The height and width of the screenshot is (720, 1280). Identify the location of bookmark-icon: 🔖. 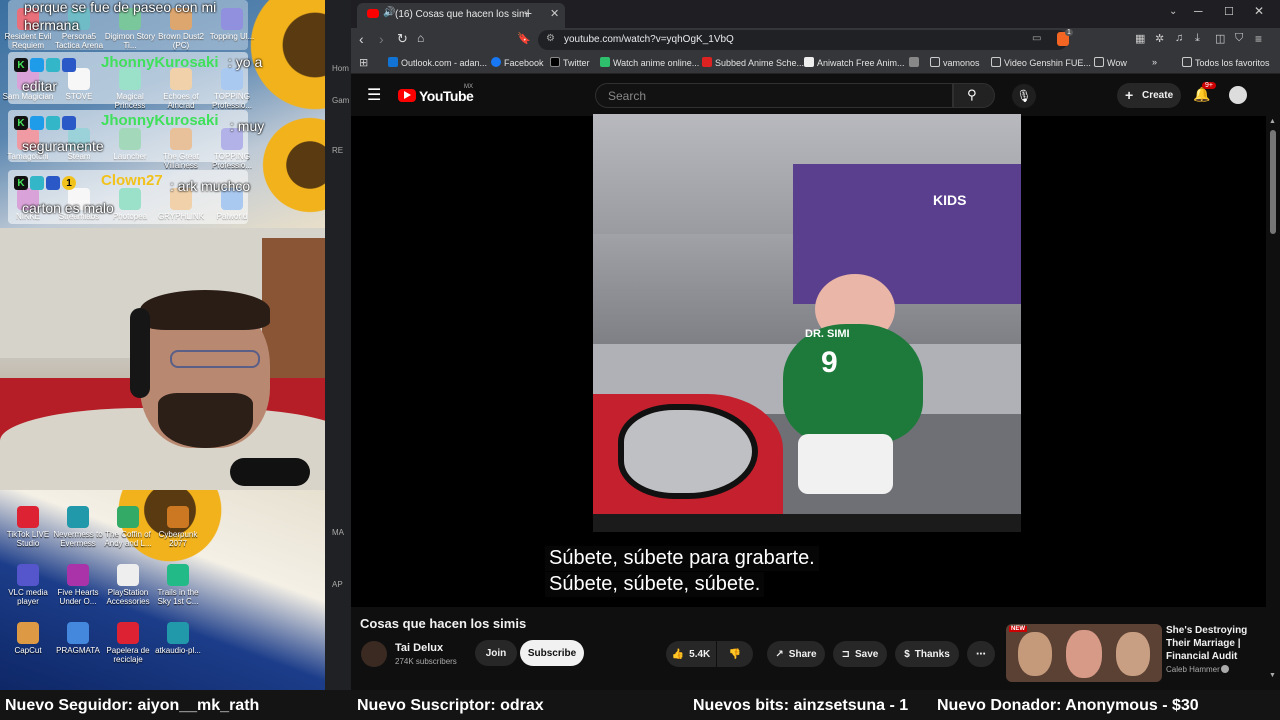
(524, 38).